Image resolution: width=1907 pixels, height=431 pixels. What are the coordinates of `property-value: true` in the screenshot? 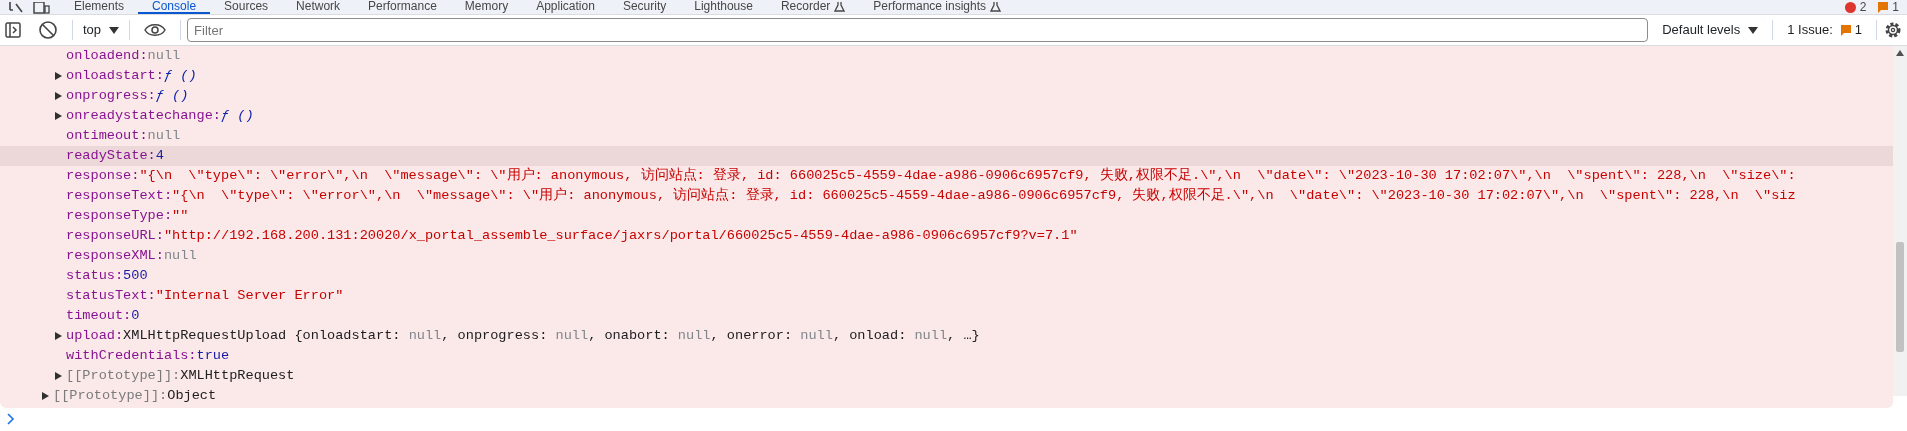 It's located at (213, 356).